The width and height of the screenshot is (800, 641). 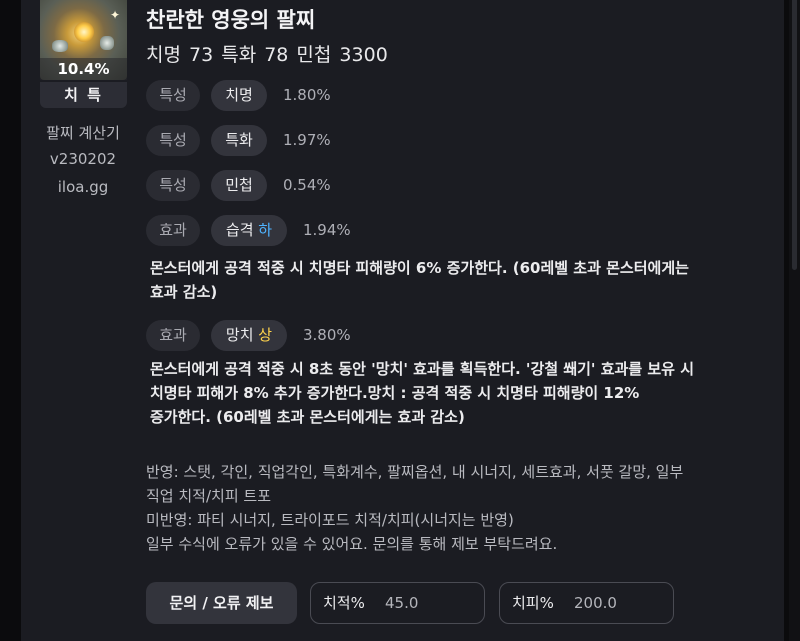 What do you see at coordinates (265, 230) in the screenshot?
I see `effect-level-low: 하` at bounding box center [265, 230].